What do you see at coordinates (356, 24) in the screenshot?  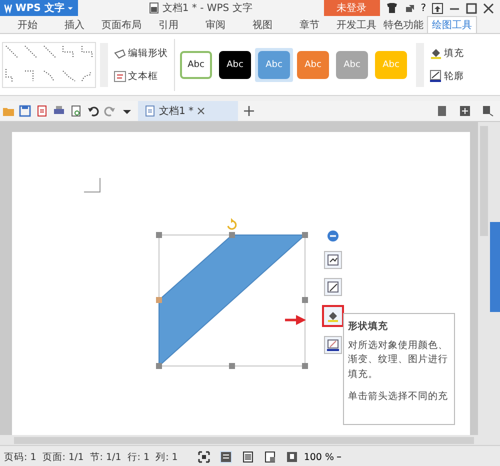 I see `ribbon-tab: 开发工具` at bounding box center [356, 24].